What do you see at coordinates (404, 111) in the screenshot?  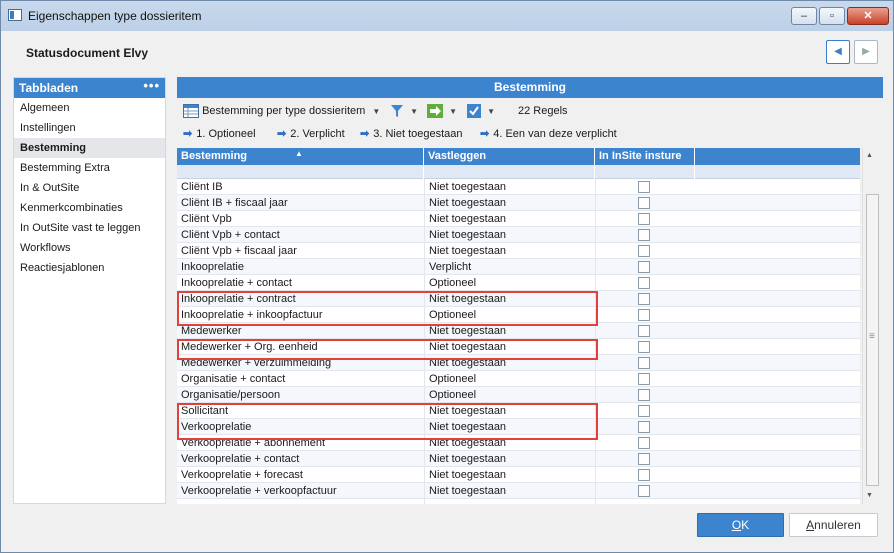 I see `filter-button: ▼` at bounding box center [404, 111].